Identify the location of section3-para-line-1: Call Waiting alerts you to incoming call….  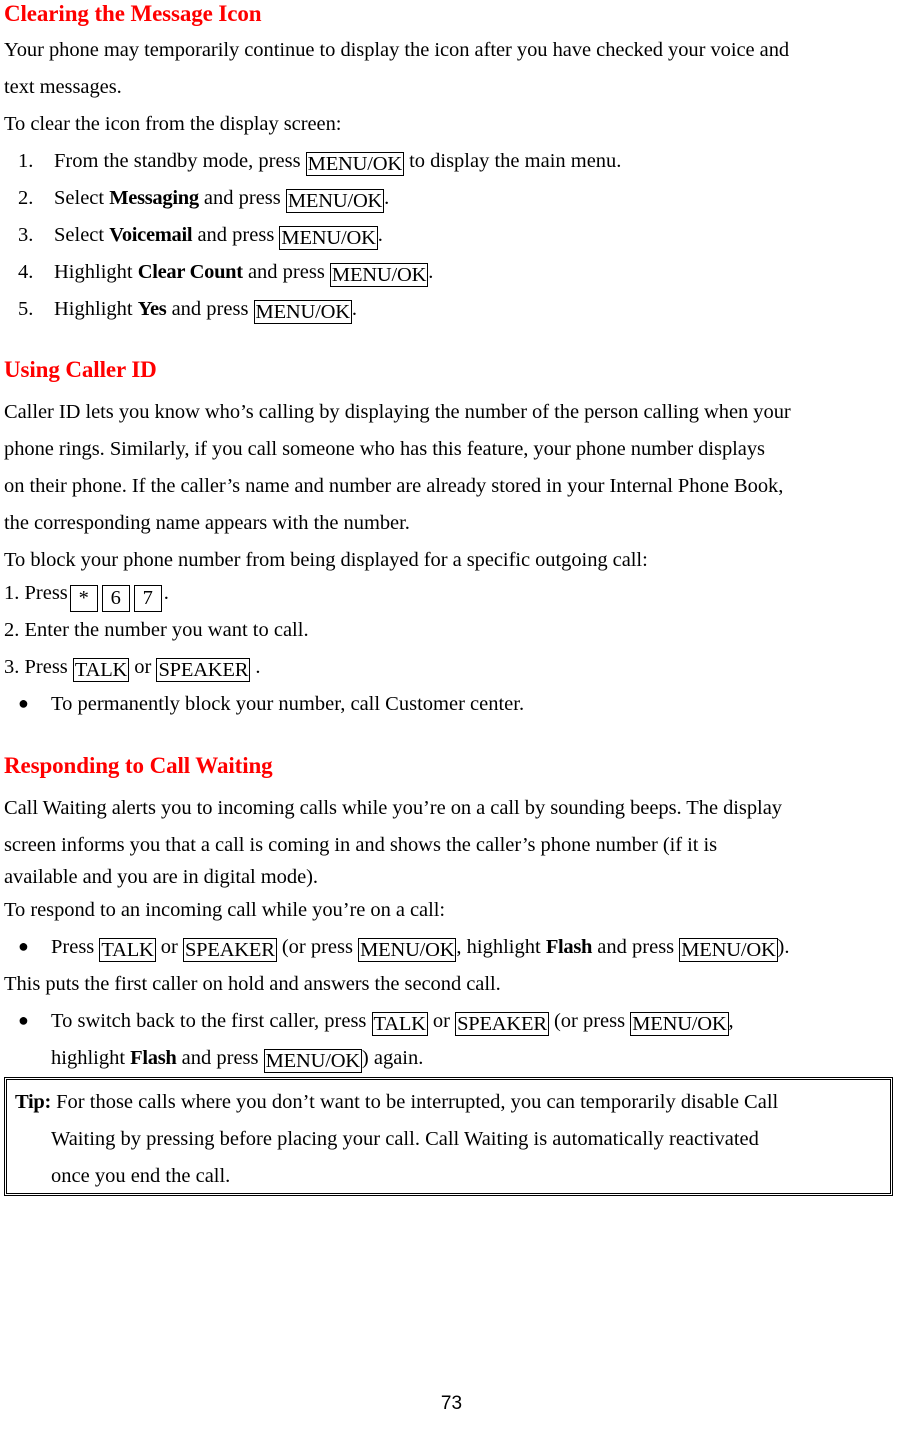
(393, 808).